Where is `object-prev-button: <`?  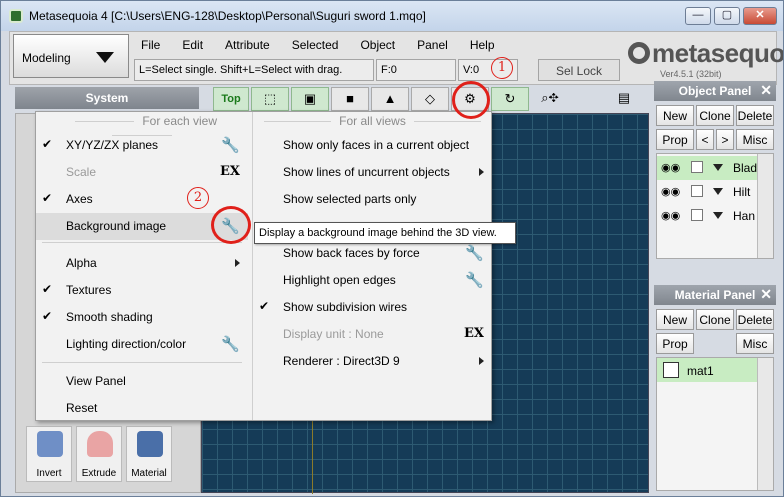 object-prev-button: < is located at coordinates (705, 139).